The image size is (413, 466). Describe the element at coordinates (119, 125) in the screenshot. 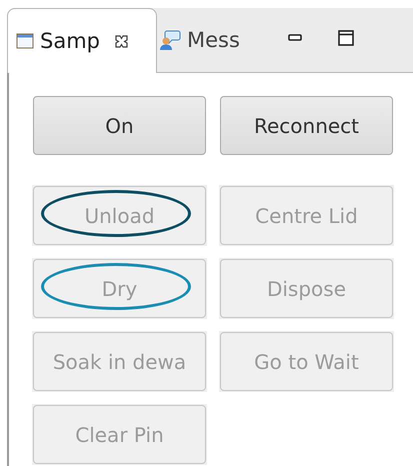

I see `action-button: On` at that location.